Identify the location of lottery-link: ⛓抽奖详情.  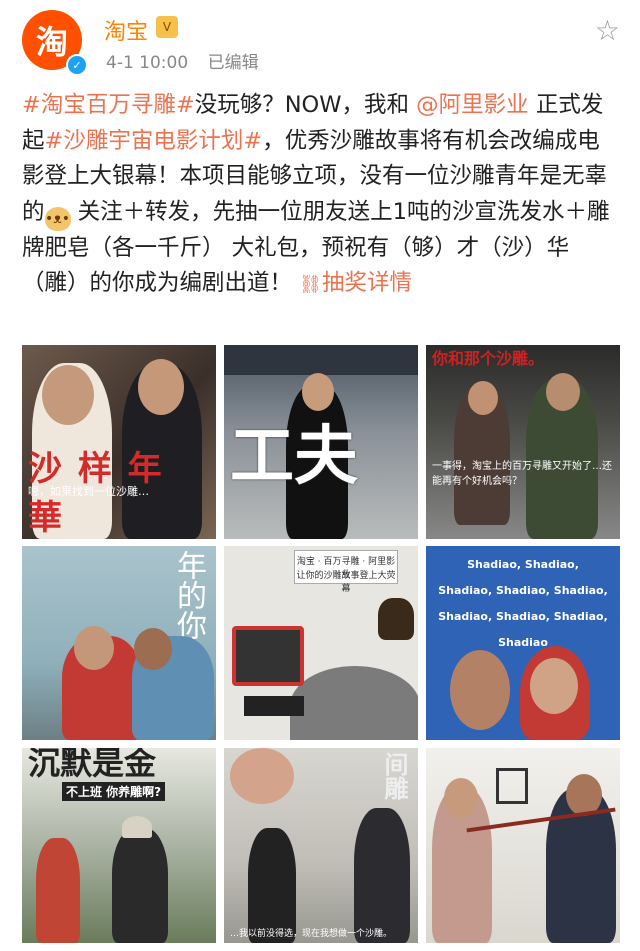
(355, 283).